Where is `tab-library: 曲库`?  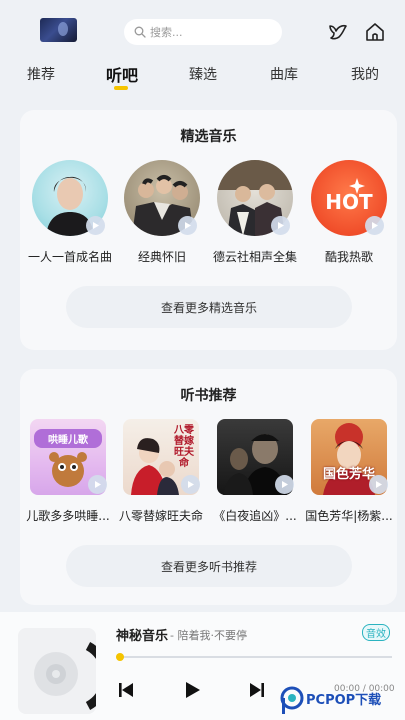
tab-library: 曲库 is located at coordinates (284, 74).